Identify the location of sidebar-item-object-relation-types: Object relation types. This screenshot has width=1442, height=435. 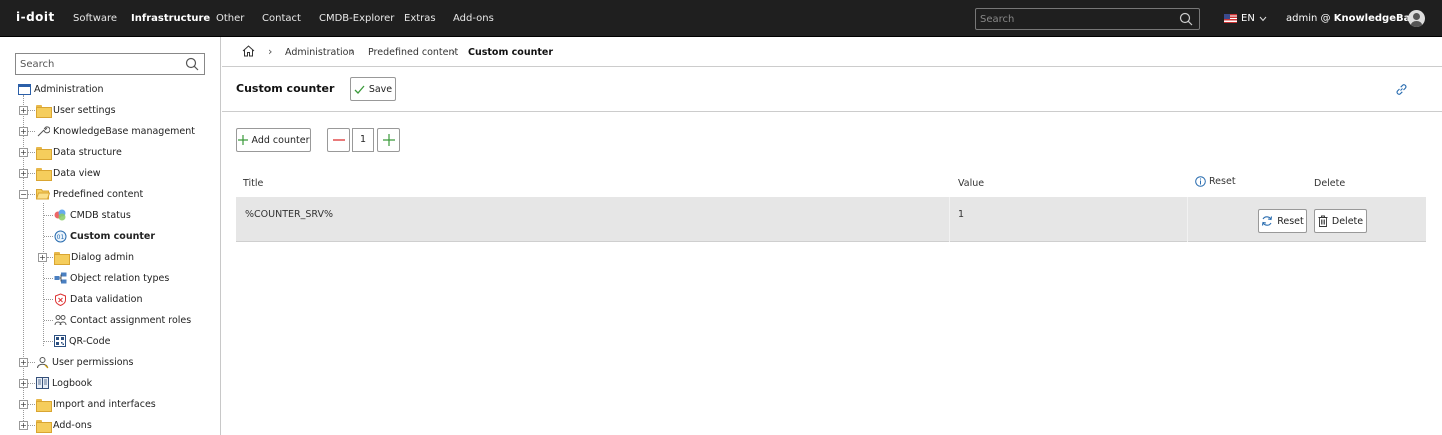
(111, 278).